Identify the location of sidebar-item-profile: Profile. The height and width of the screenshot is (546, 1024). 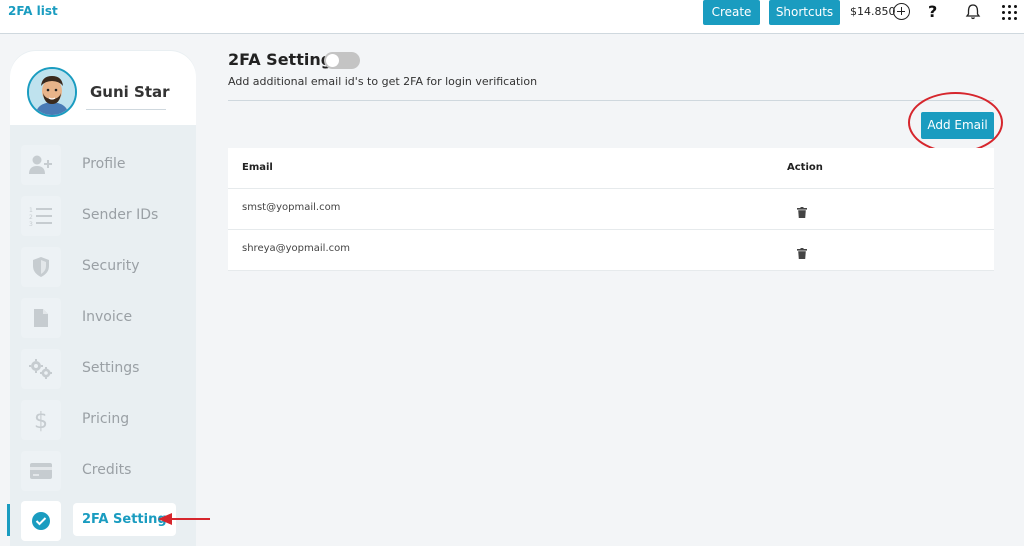
(100, 165).